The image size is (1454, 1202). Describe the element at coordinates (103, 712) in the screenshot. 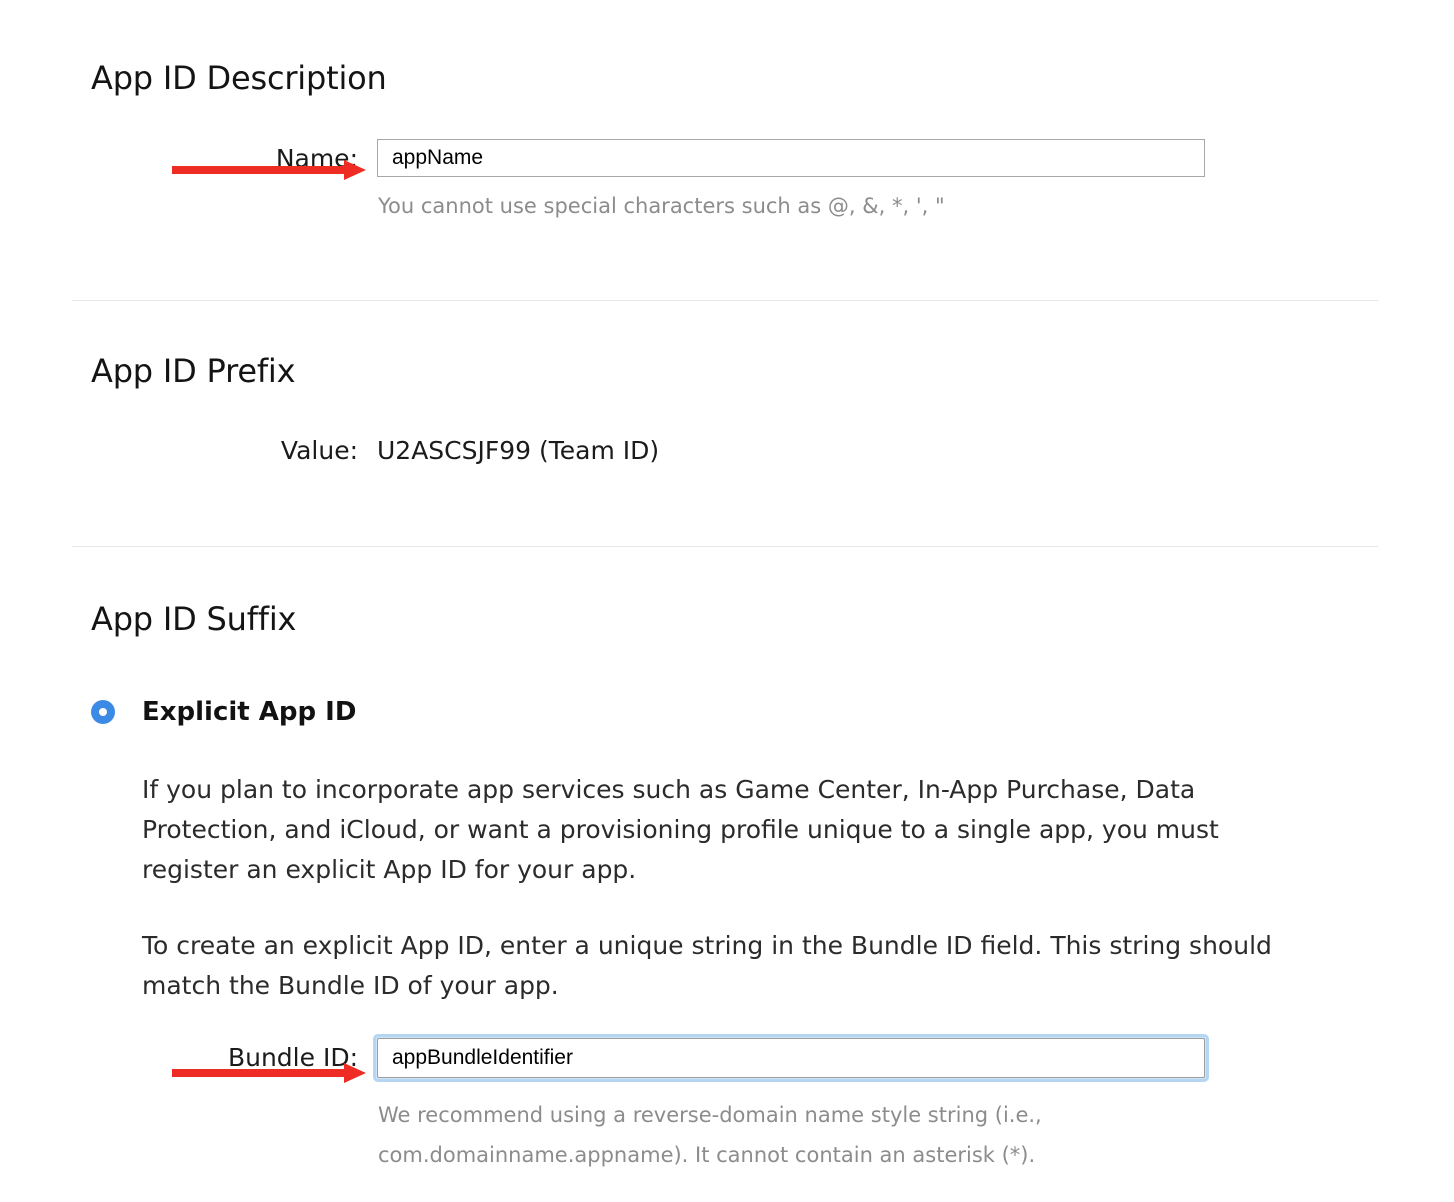

I see `radio-selected-icon` at that location.